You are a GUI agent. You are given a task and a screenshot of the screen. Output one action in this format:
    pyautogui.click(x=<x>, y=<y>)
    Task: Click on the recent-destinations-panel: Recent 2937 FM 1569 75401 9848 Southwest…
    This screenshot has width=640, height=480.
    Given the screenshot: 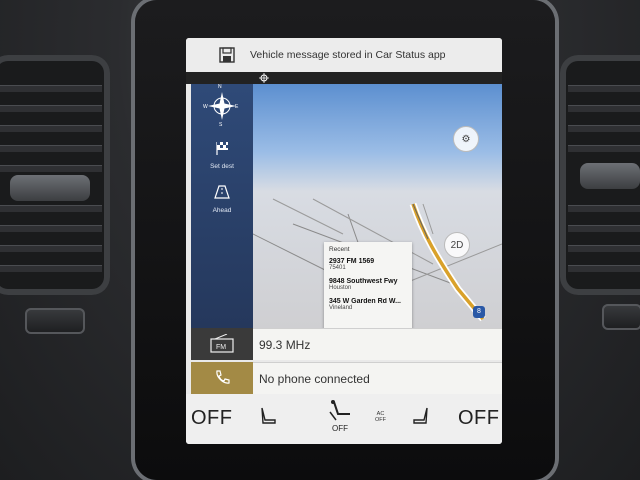 What is the action you would take?
    pyautogui.click(x=368, y=292)
    